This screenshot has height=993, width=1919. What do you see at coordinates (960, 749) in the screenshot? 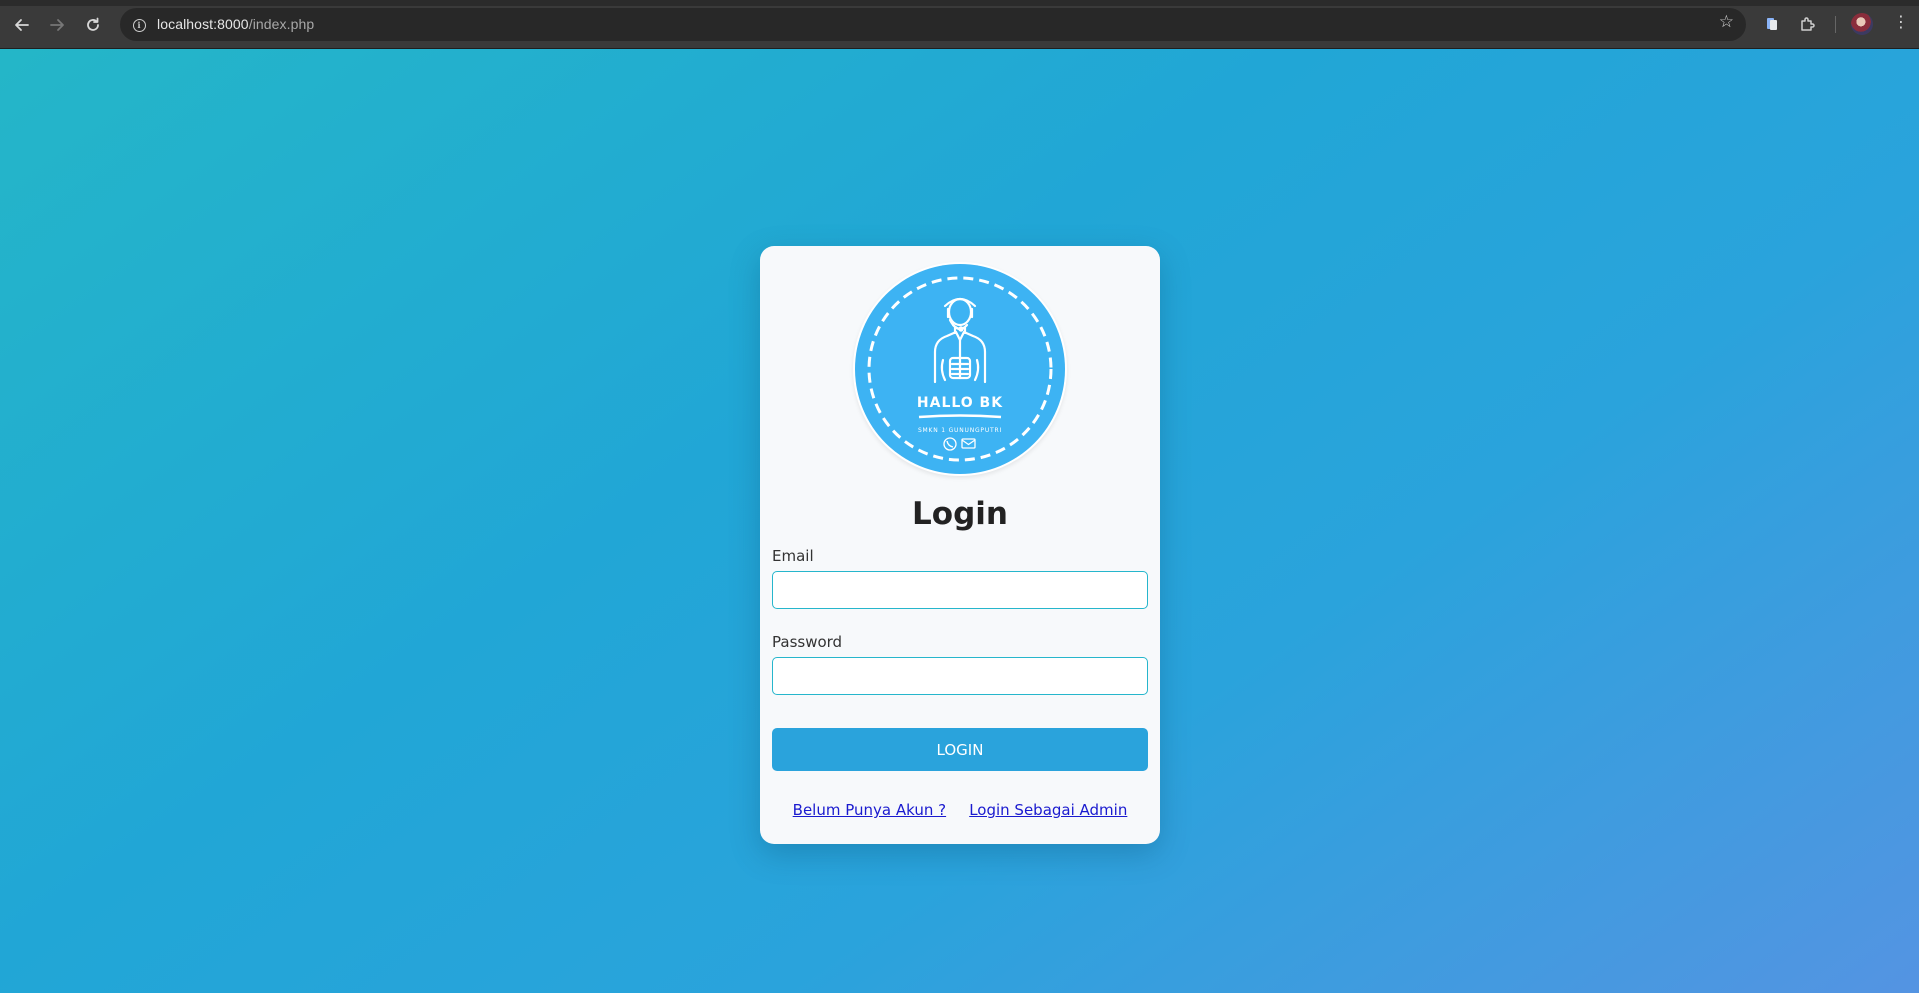
I see `login-button: LOGIN` at bounding box center [960, 749].